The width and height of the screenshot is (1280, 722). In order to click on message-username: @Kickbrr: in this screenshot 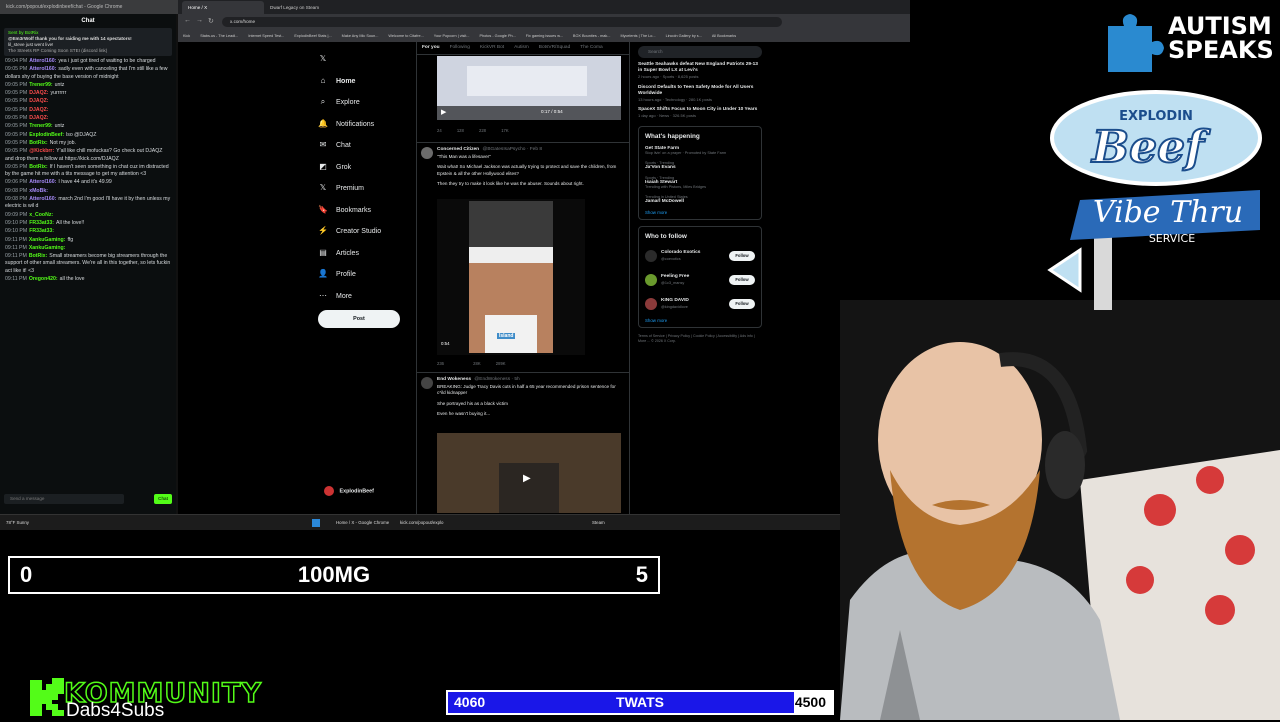, I will do `click(41, 151)`.